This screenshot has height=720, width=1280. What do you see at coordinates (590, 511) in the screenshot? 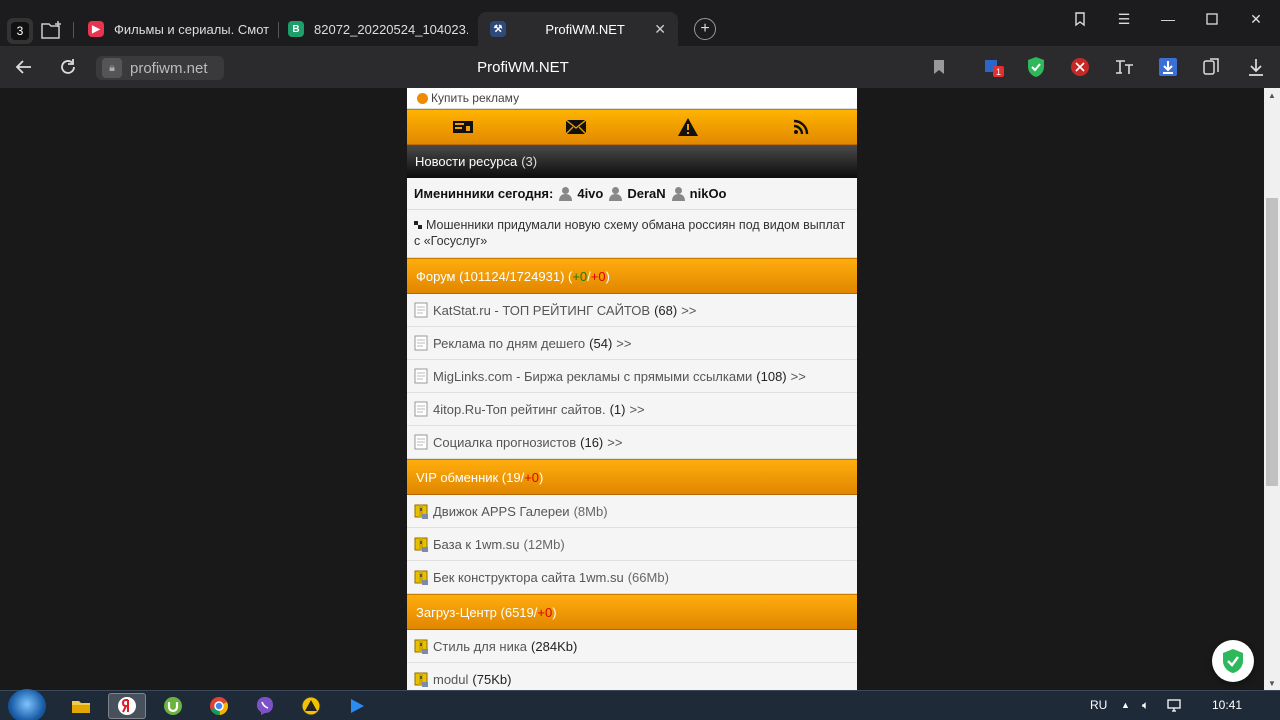
I see `file-size: (8Mb)` at bounding box center [590, 511].